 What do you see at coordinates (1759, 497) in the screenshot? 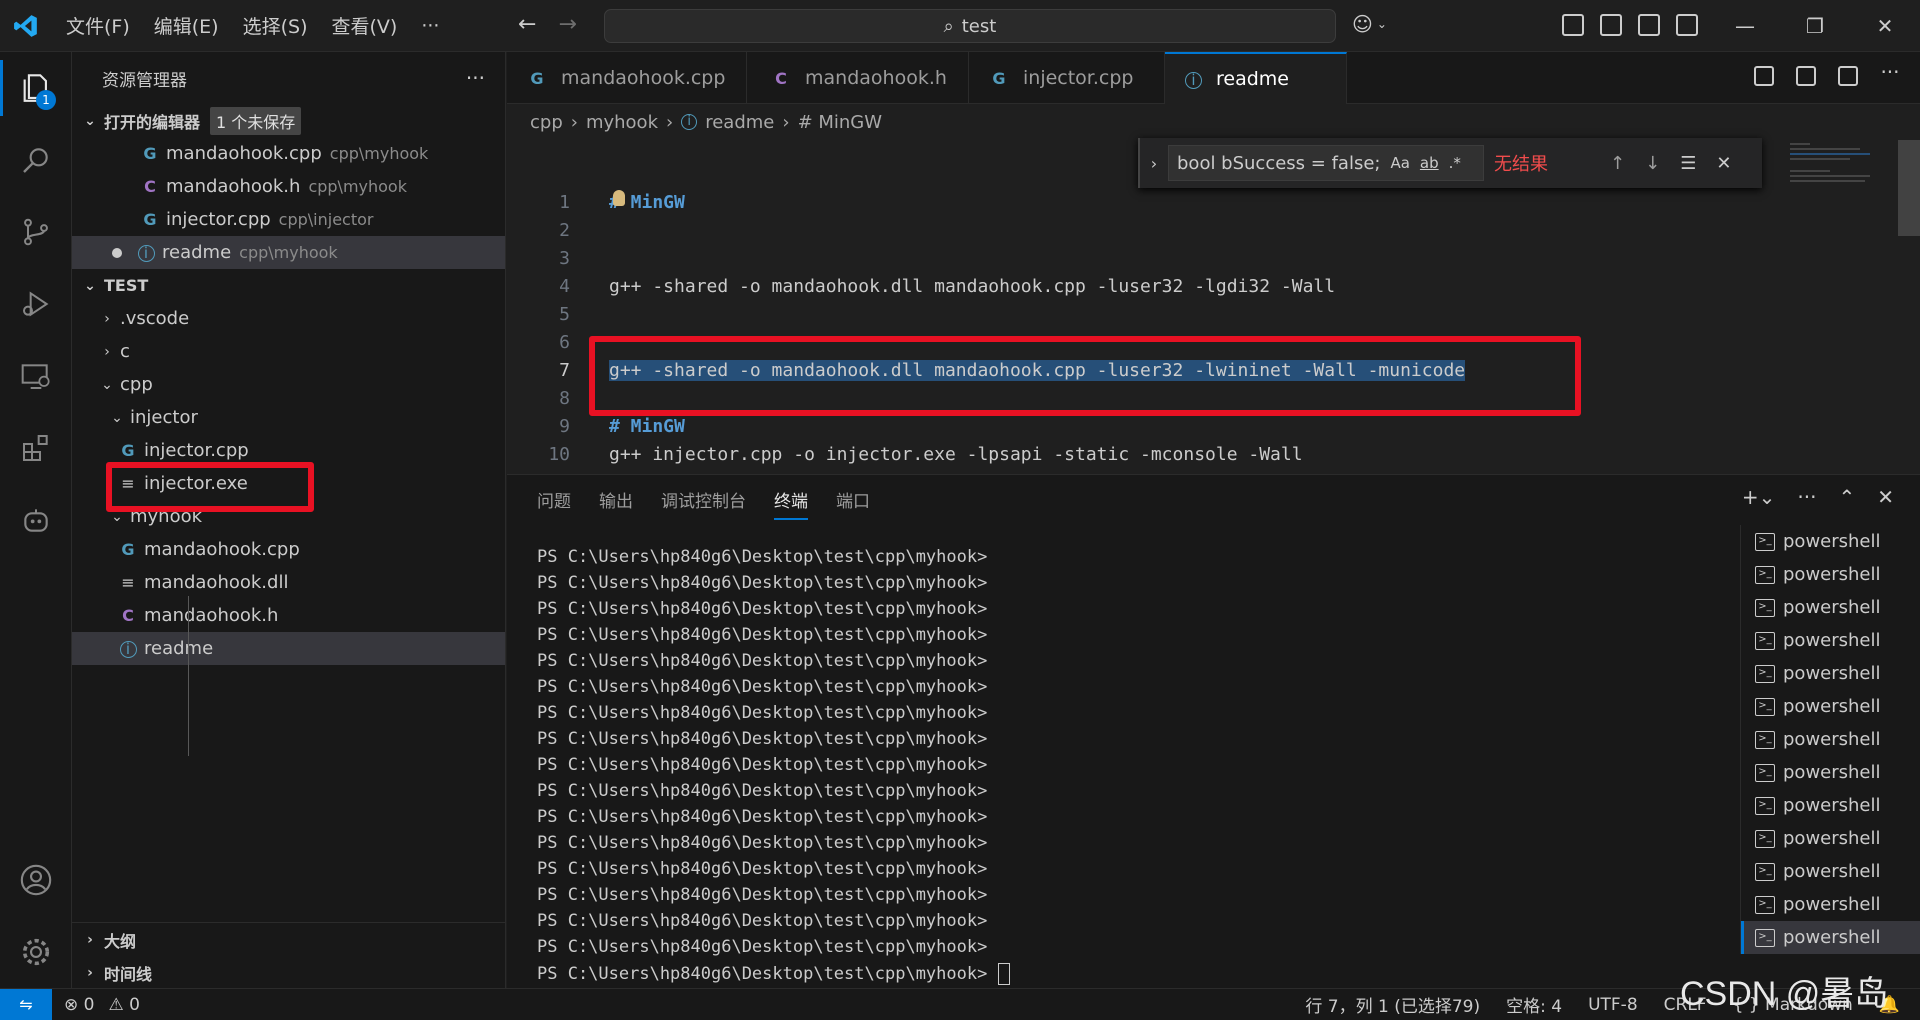
I see `new-terminal-icon: +⌄` at bounding box center [1759, 497].